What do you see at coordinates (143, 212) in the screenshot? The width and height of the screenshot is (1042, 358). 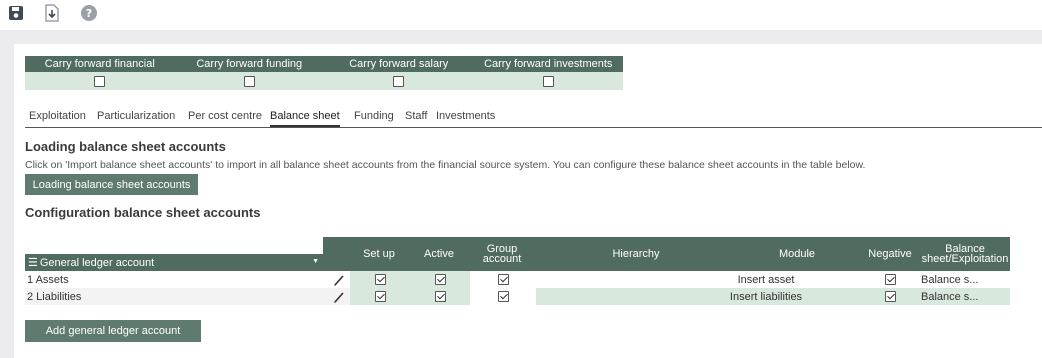 I see `configuration-title: Configuration balance sheet accounts` at bounding box center [143, 212].